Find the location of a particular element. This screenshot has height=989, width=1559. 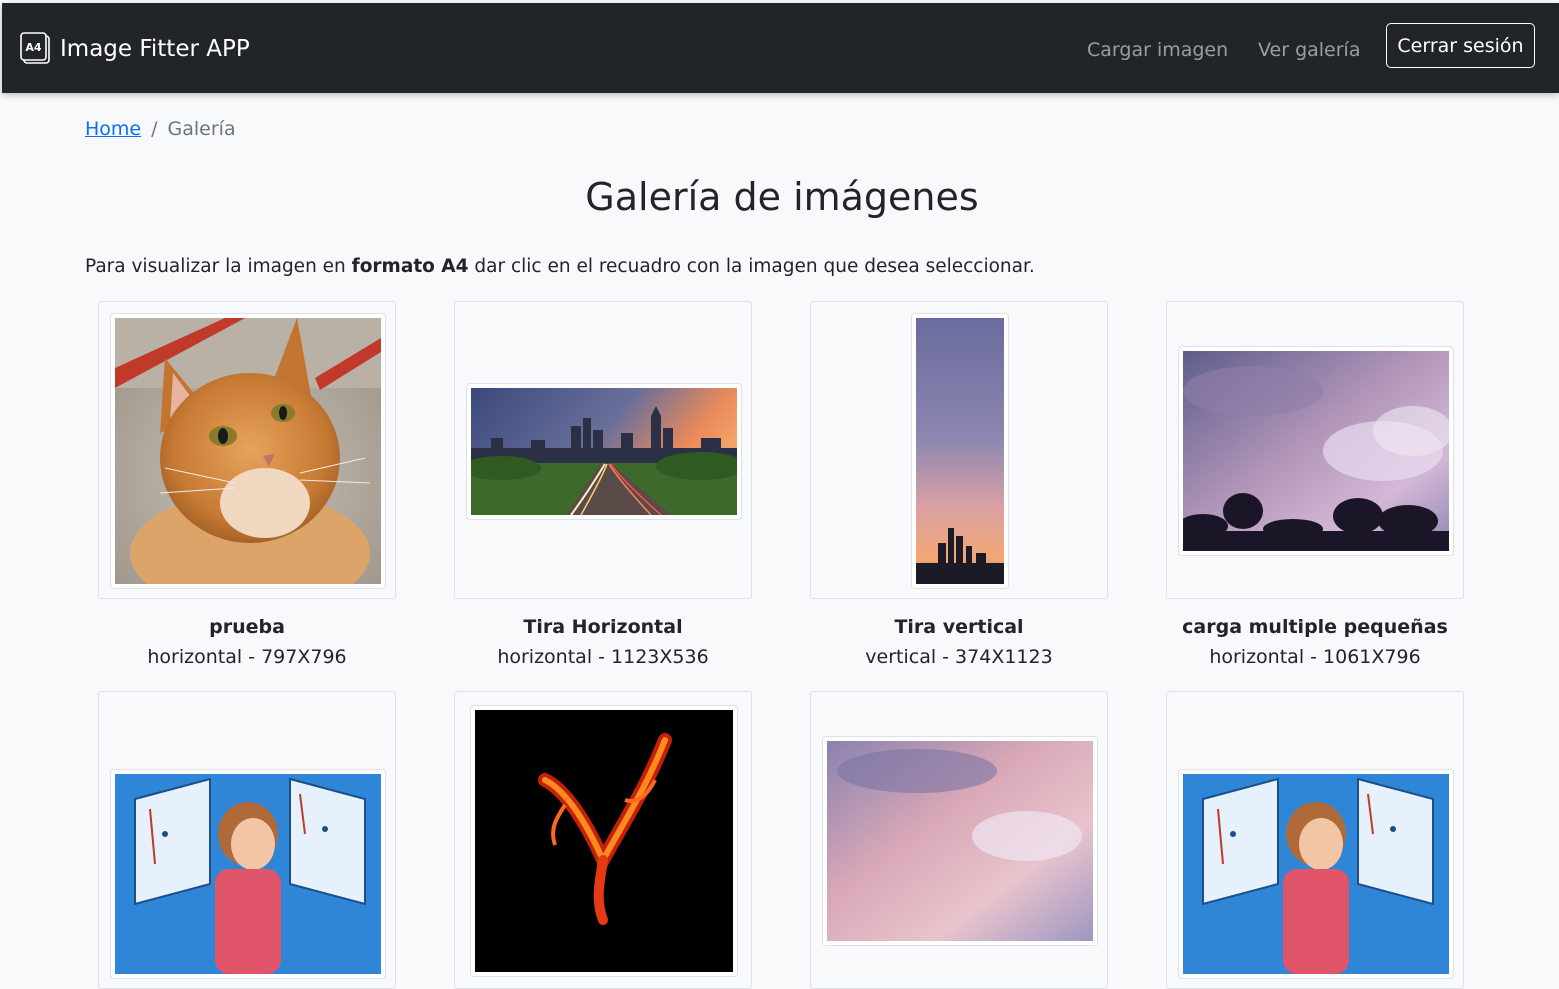

purple-clouds-image is located at coordinates (1316, 451).